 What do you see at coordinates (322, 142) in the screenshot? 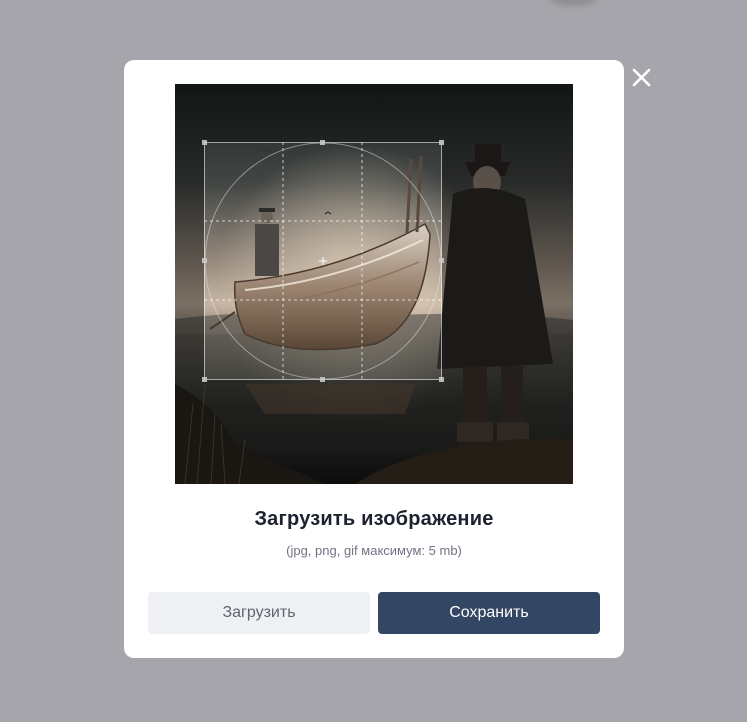
I see `crop-handle-n` at bounding box center [322, 142].